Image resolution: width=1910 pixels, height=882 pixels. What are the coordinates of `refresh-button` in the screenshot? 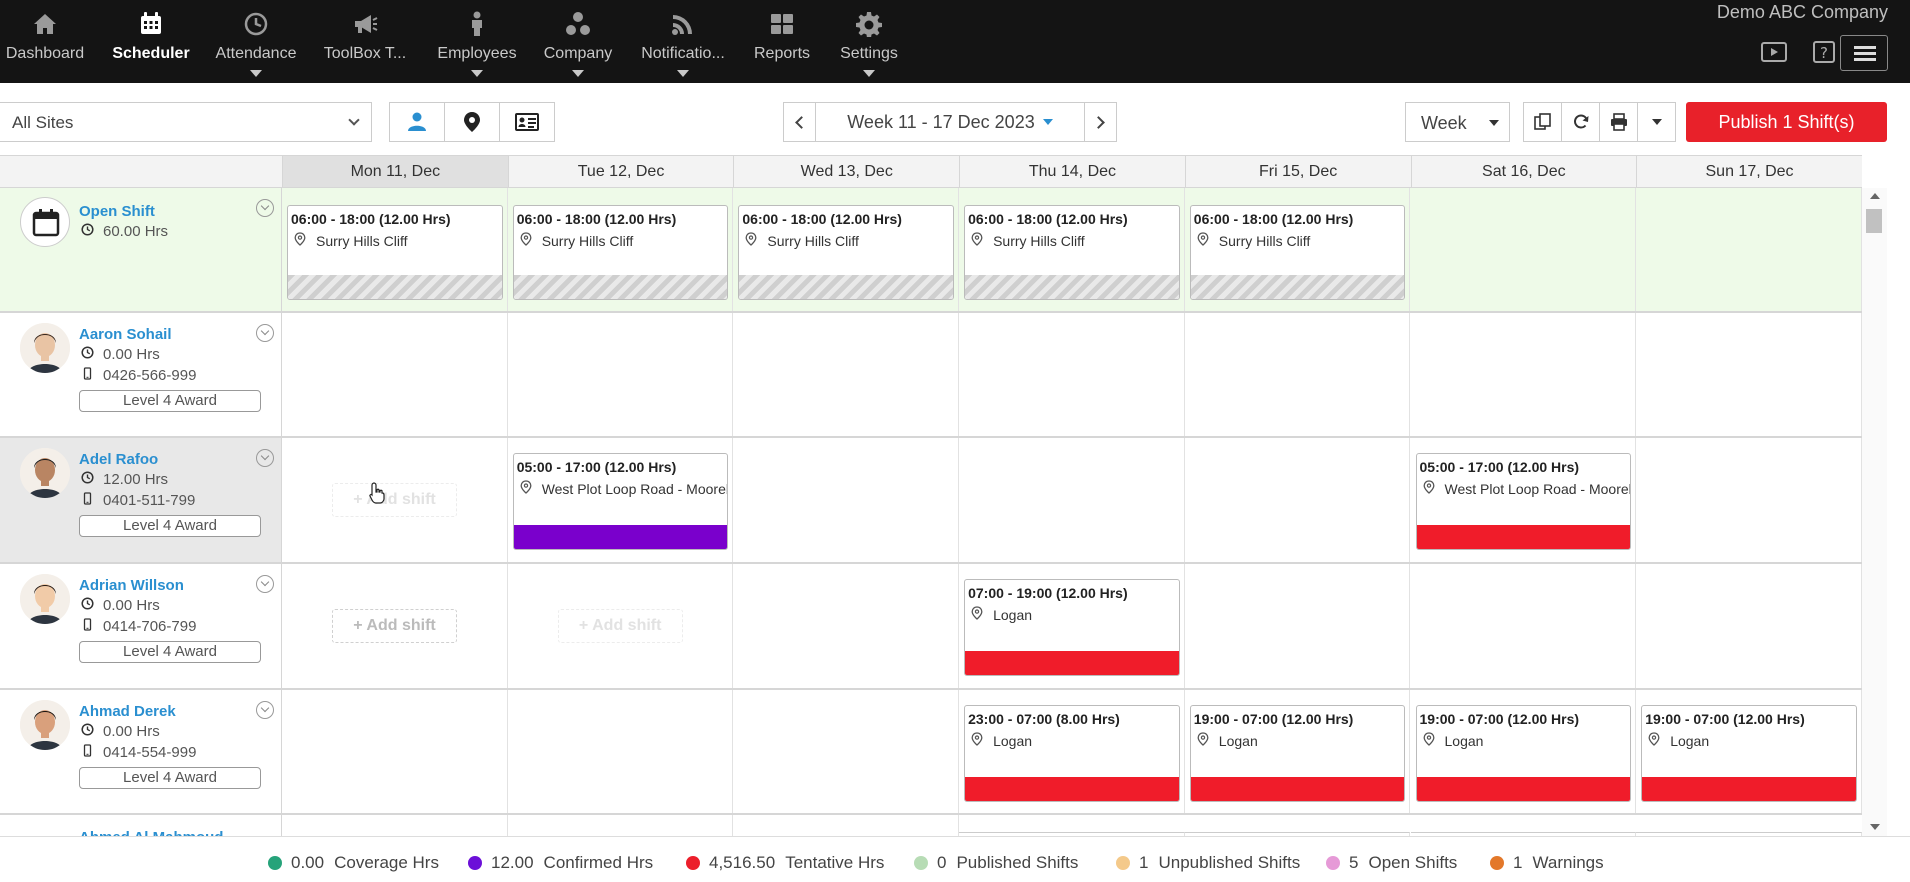 It's located at (1580, 122).